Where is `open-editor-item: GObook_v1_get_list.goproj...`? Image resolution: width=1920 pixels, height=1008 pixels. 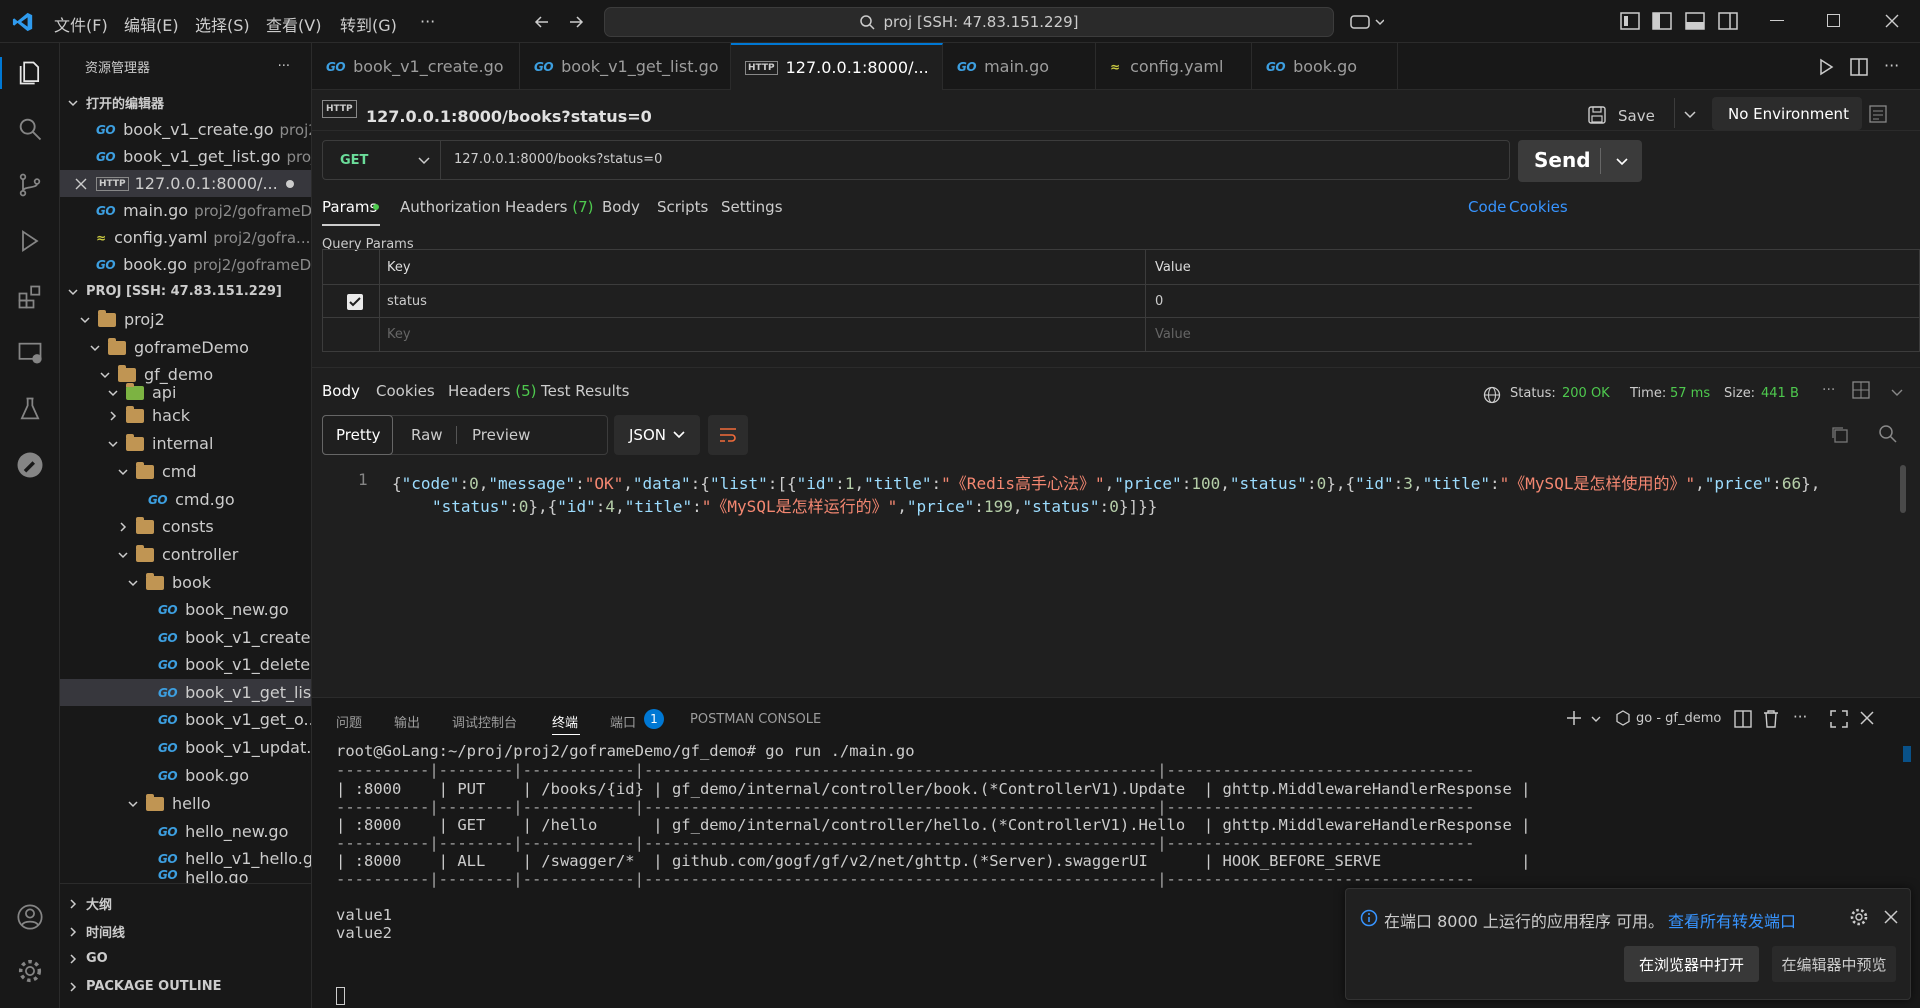 open-editor-item: GObook_v1_get_list.goproj... is located at coordinates (185, 156).